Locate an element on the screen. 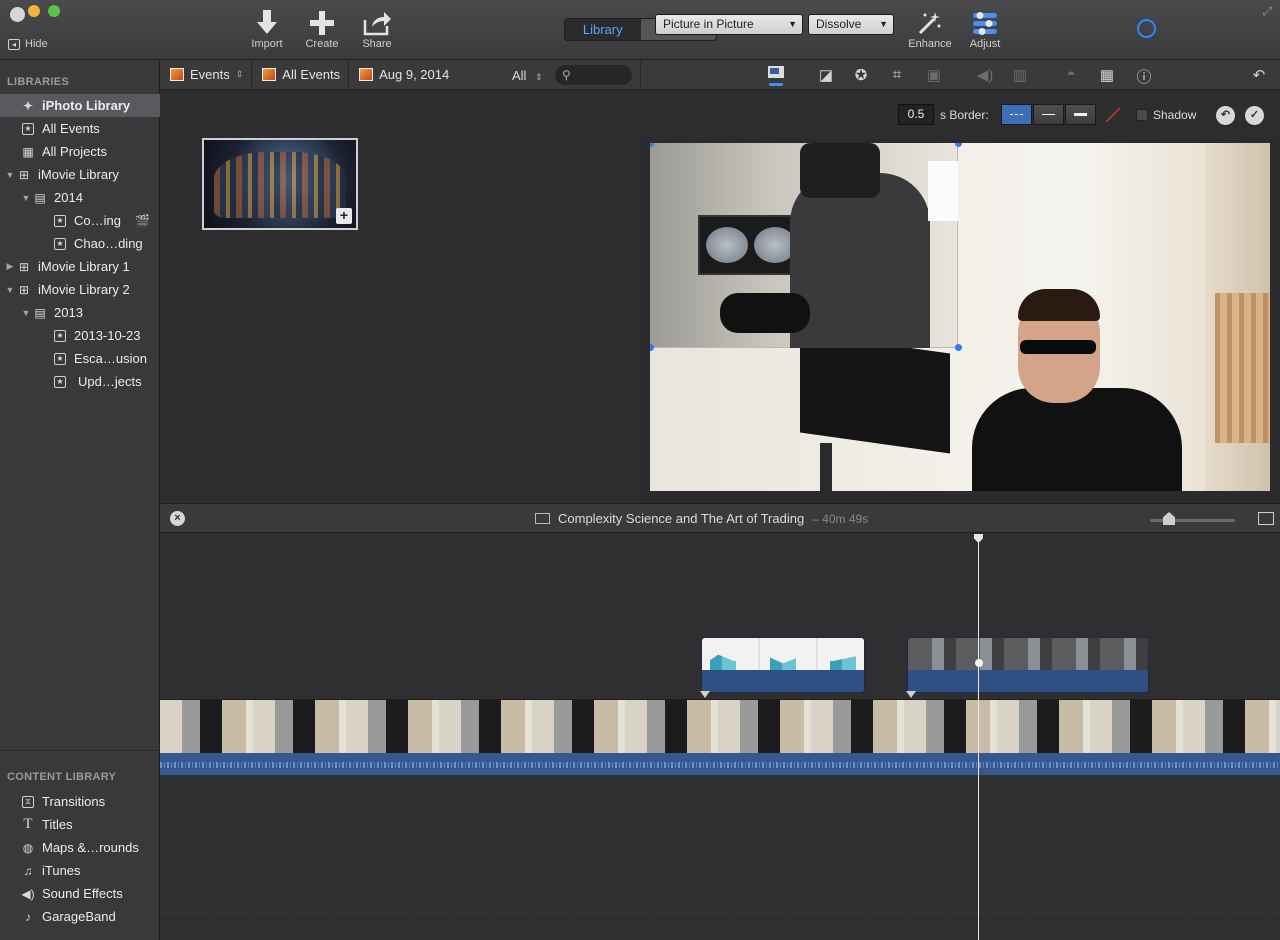 The image size is (1280, 940). import-button: Import is located at coordinates (267, 29).